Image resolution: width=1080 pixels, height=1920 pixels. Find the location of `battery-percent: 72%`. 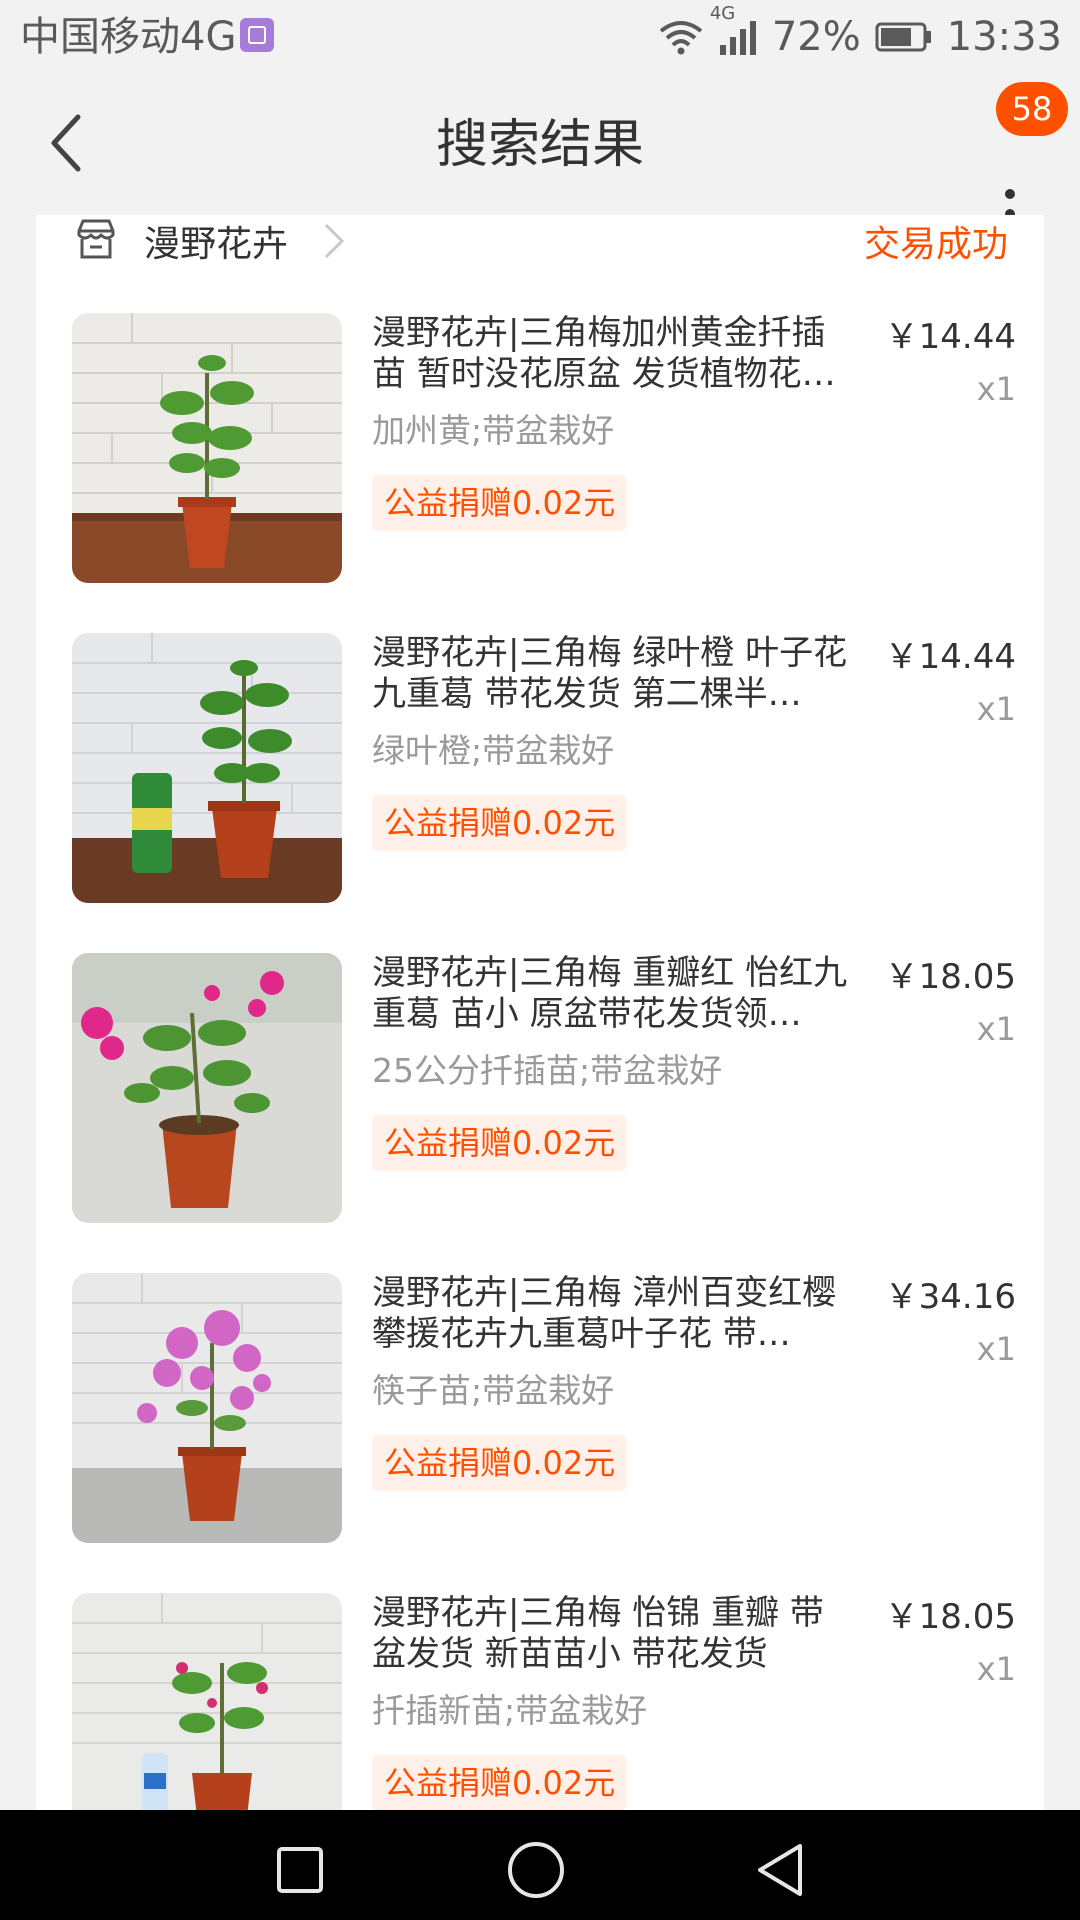

battery-percent: 72% is located at coordinates (816, 37).